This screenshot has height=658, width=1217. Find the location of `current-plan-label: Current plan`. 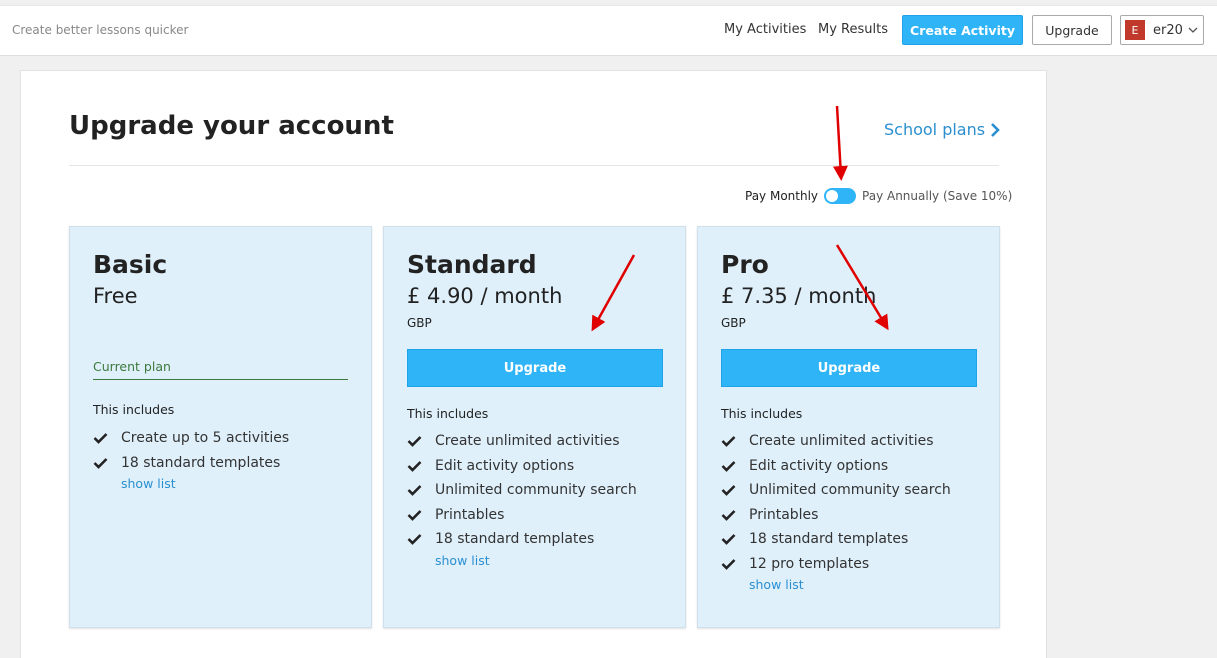

current-plan-label: Current plan is located at coordinates (220, 369).